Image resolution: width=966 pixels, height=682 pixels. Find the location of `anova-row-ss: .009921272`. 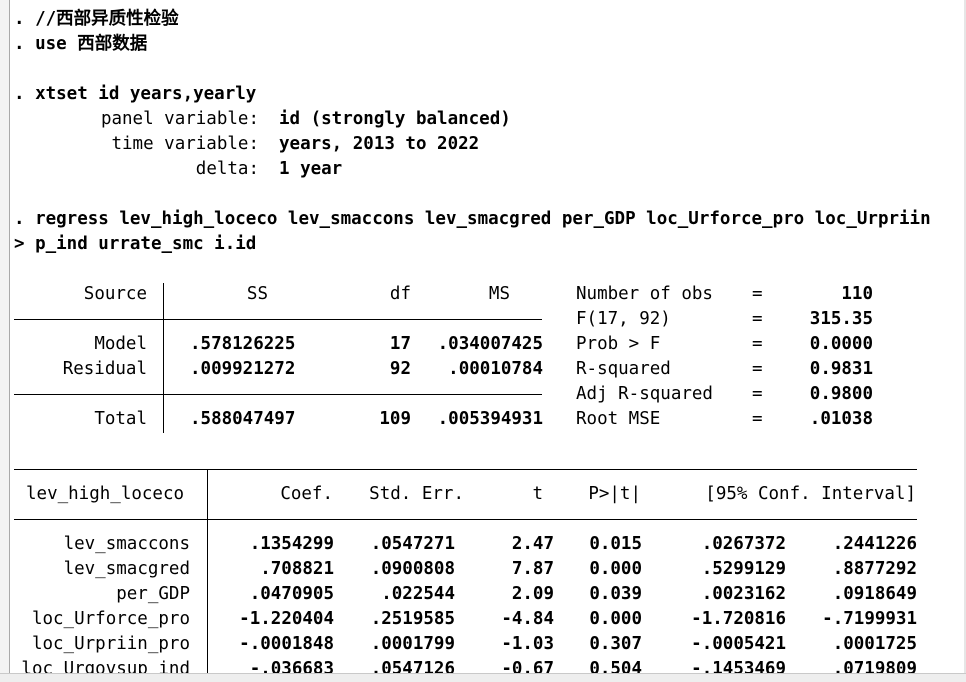

anova-row-ss: .009921272 is located at coordinates (243, 369).